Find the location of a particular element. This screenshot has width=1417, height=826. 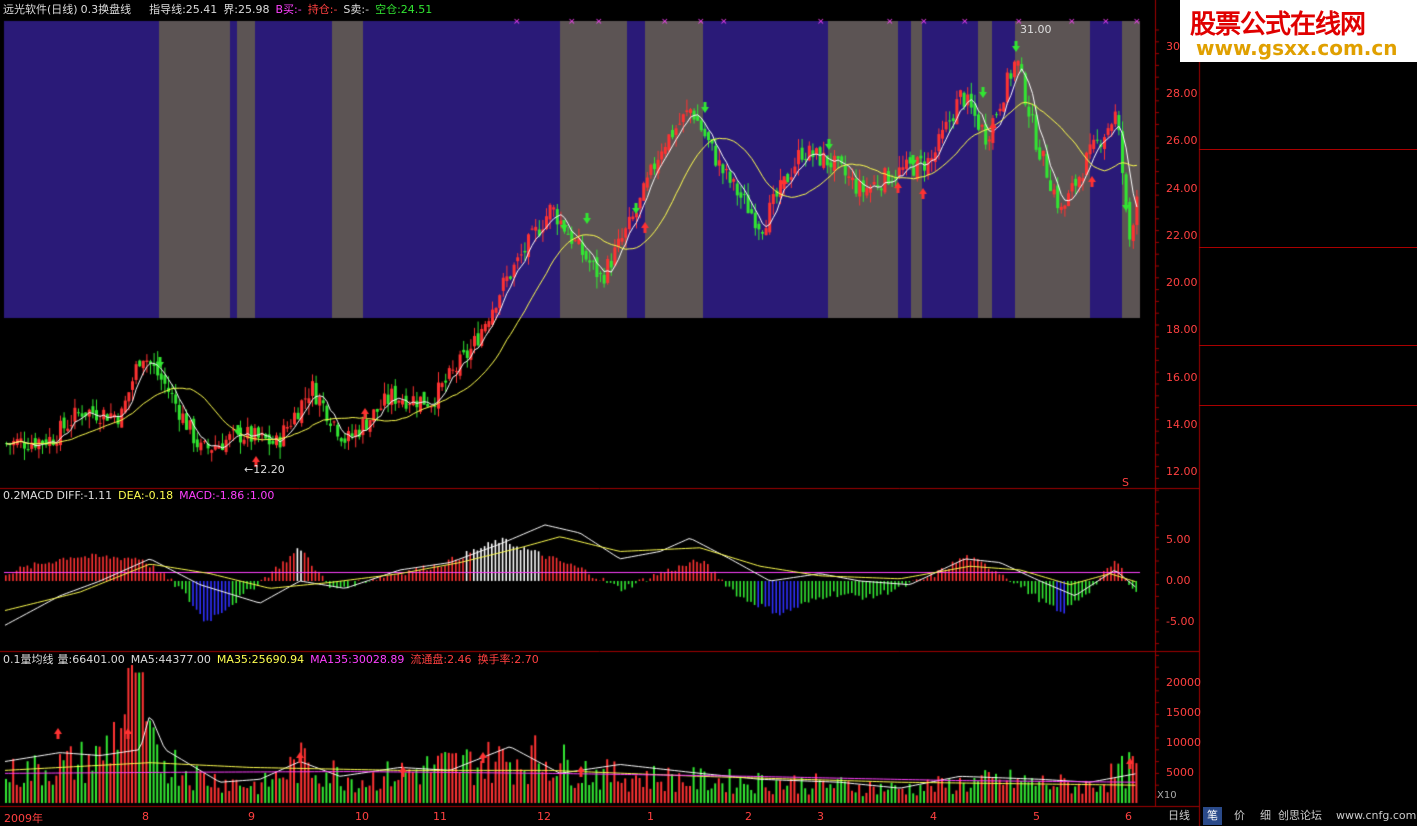

price-axis-label: 28.00 is located at coordinates (1182, 94).